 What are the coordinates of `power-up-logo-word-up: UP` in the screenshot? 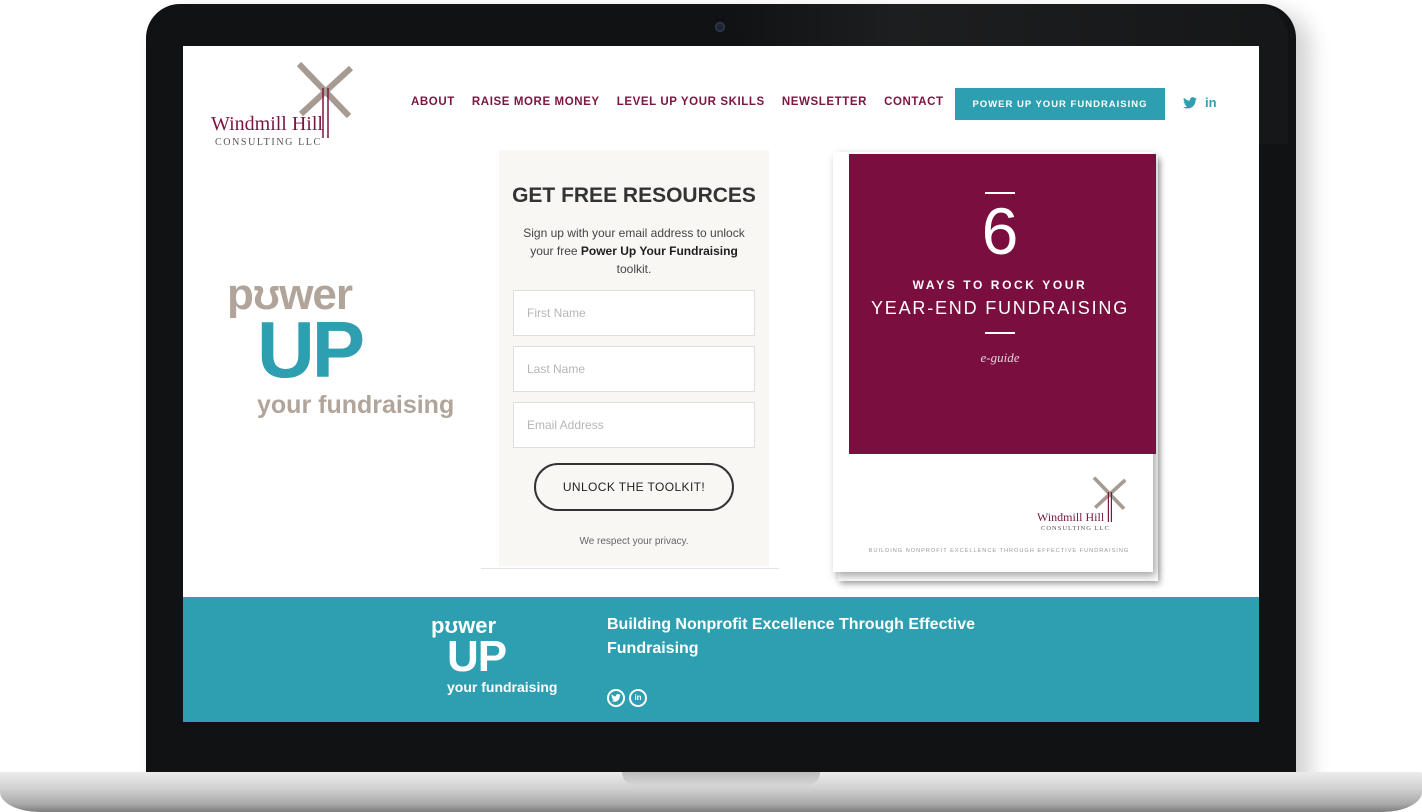 It's located at (311, 349).